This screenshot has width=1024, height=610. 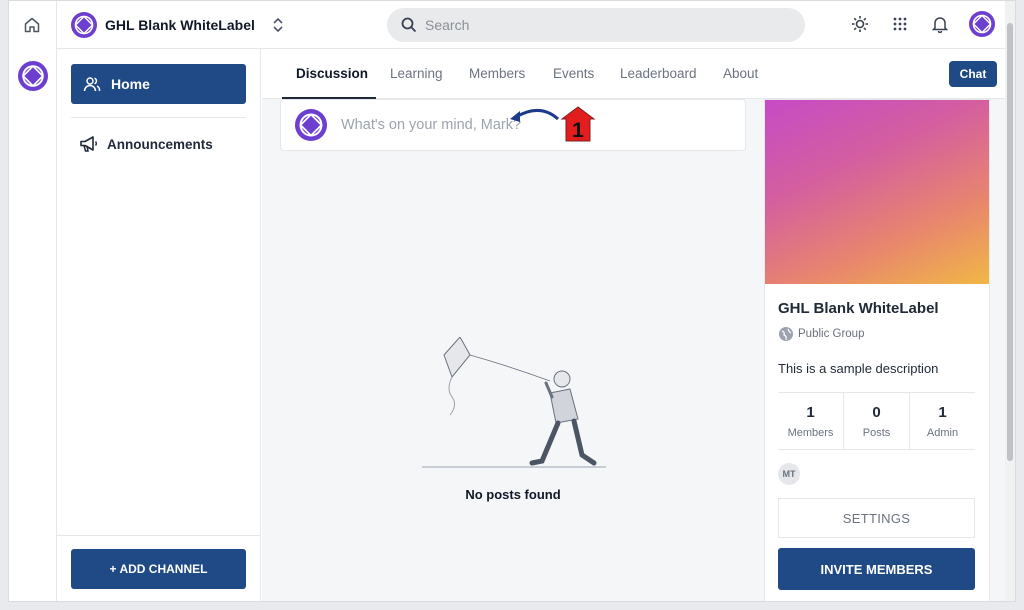 I want to click on workspace-name: GHL Blank WhiteLabel, so click(x=180, y=25).